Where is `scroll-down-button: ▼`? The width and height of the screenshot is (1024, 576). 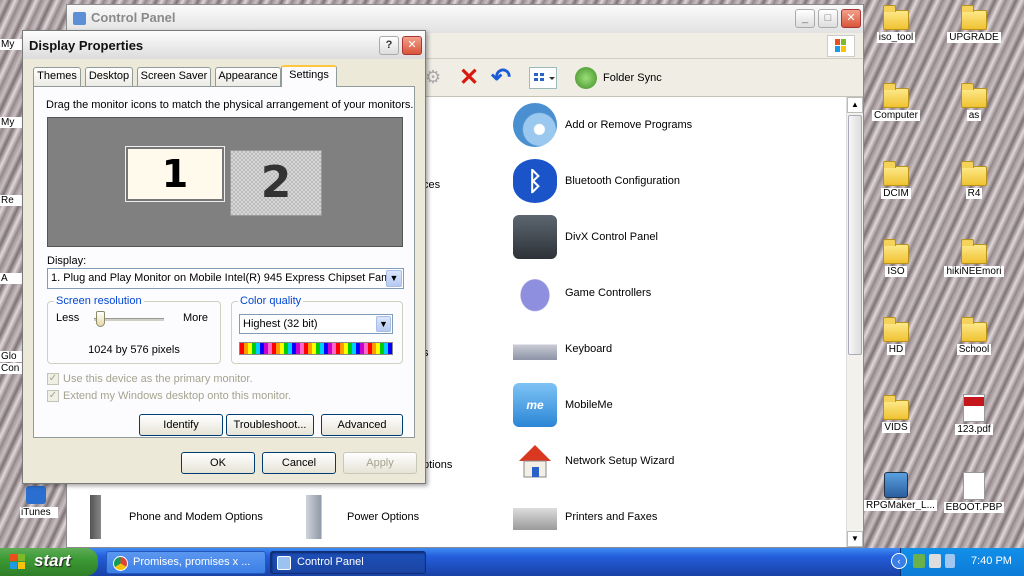 scroll-down-button: ▼ is located at coordinates (855, 539).